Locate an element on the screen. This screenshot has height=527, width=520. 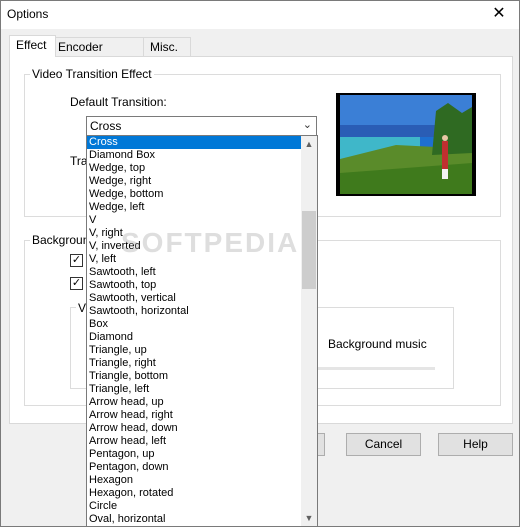
dropdown-option: Arrow head, down is located at coordinates (202, 428).